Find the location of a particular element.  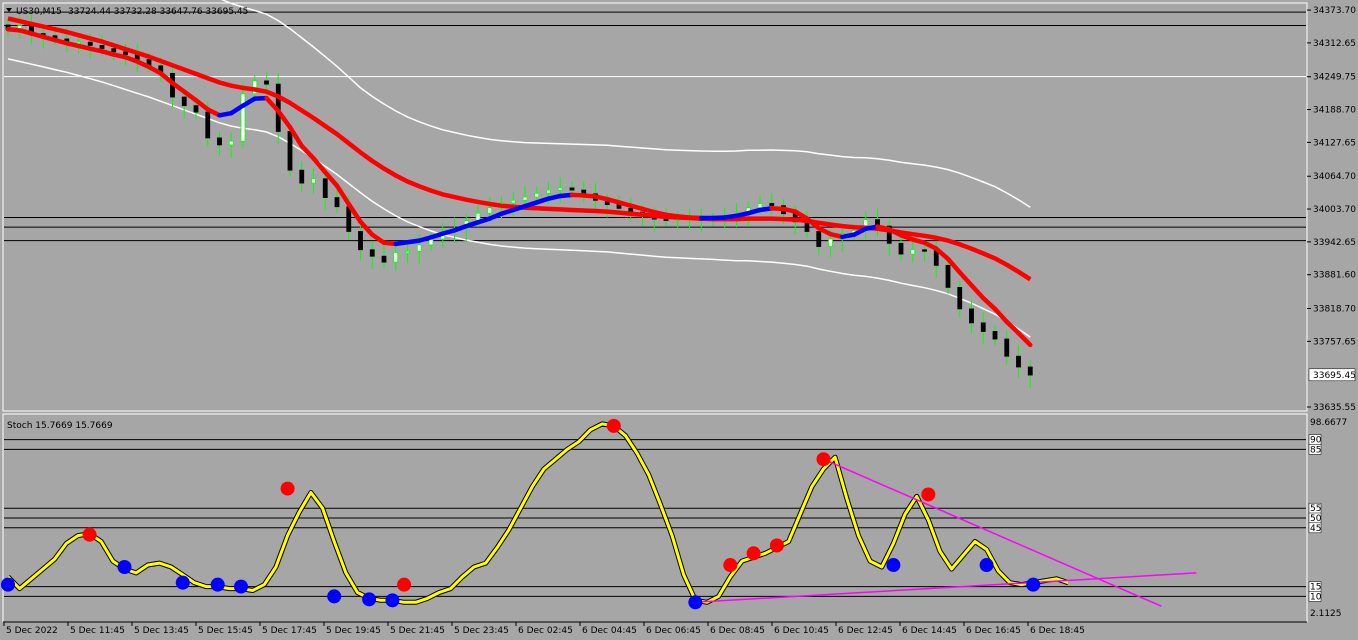

stoch-tick-label: 15 is located at coordinates (1315, 588).